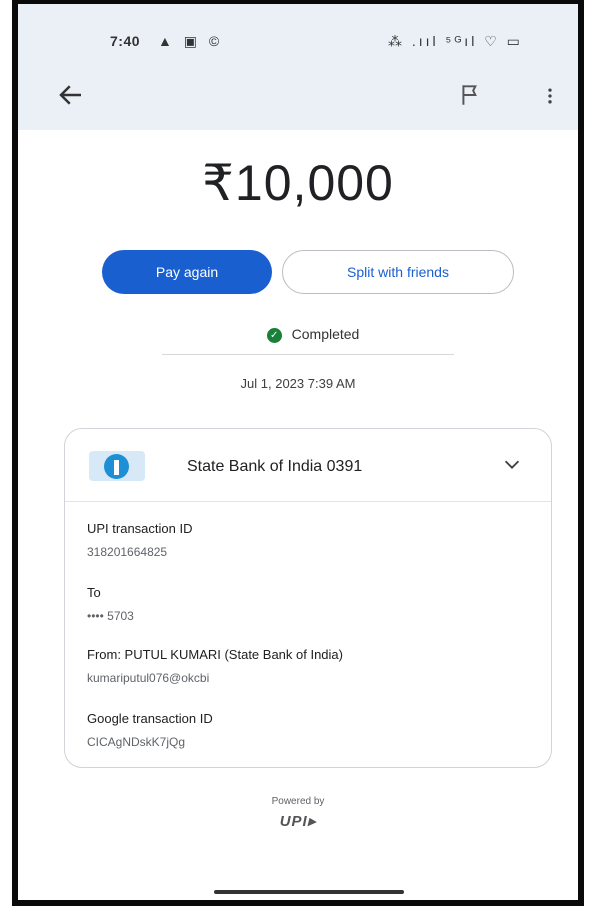 This screenshot has height=914, width=598. I want to click on from-value: kumariputul076@okcbi, so click(148, 678).